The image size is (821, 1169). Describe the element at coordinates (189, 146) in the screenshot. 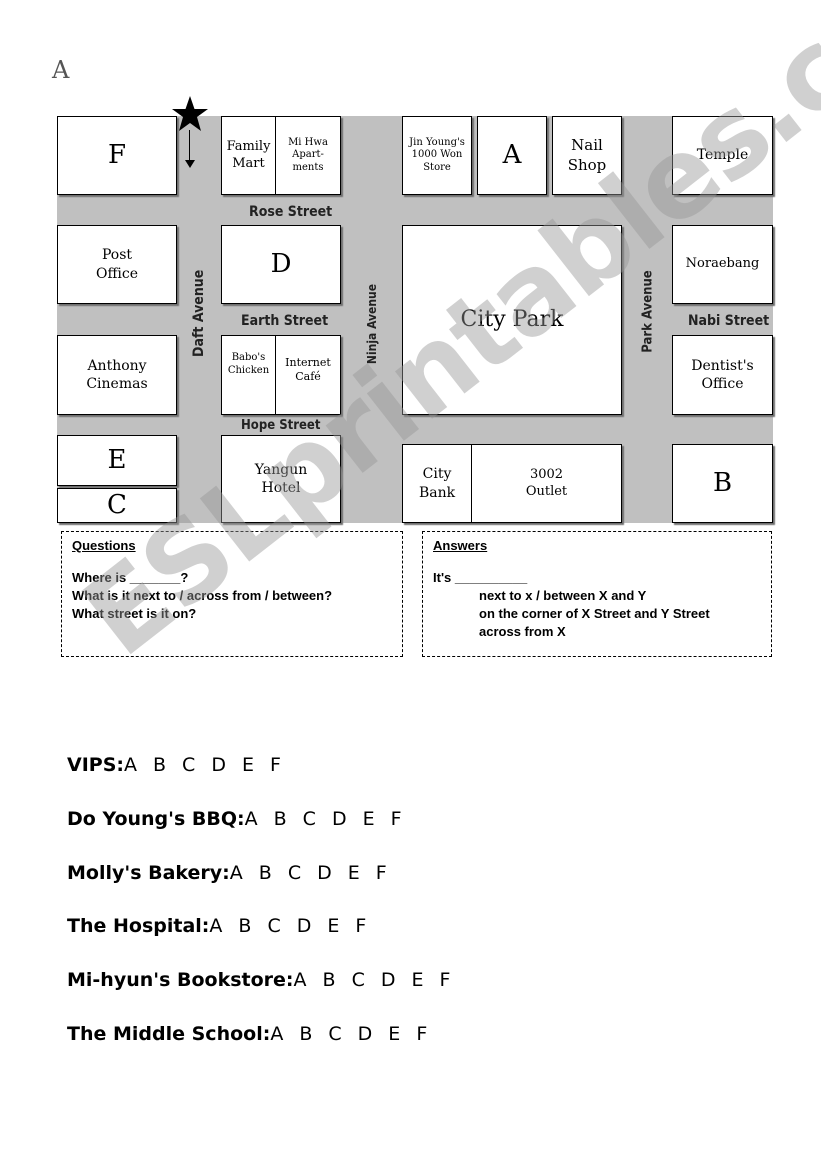

I see `arrow-line` at that location.